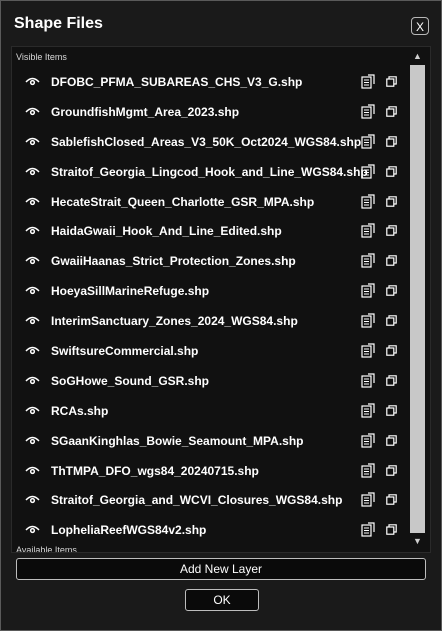 Image resolution: width=442 pixels, height=631 pixels. Describe the element at coordinates (211, 291) in the screenshot. I see `layer-row: HoeyaSillMarineRefuge.shp` at that location.